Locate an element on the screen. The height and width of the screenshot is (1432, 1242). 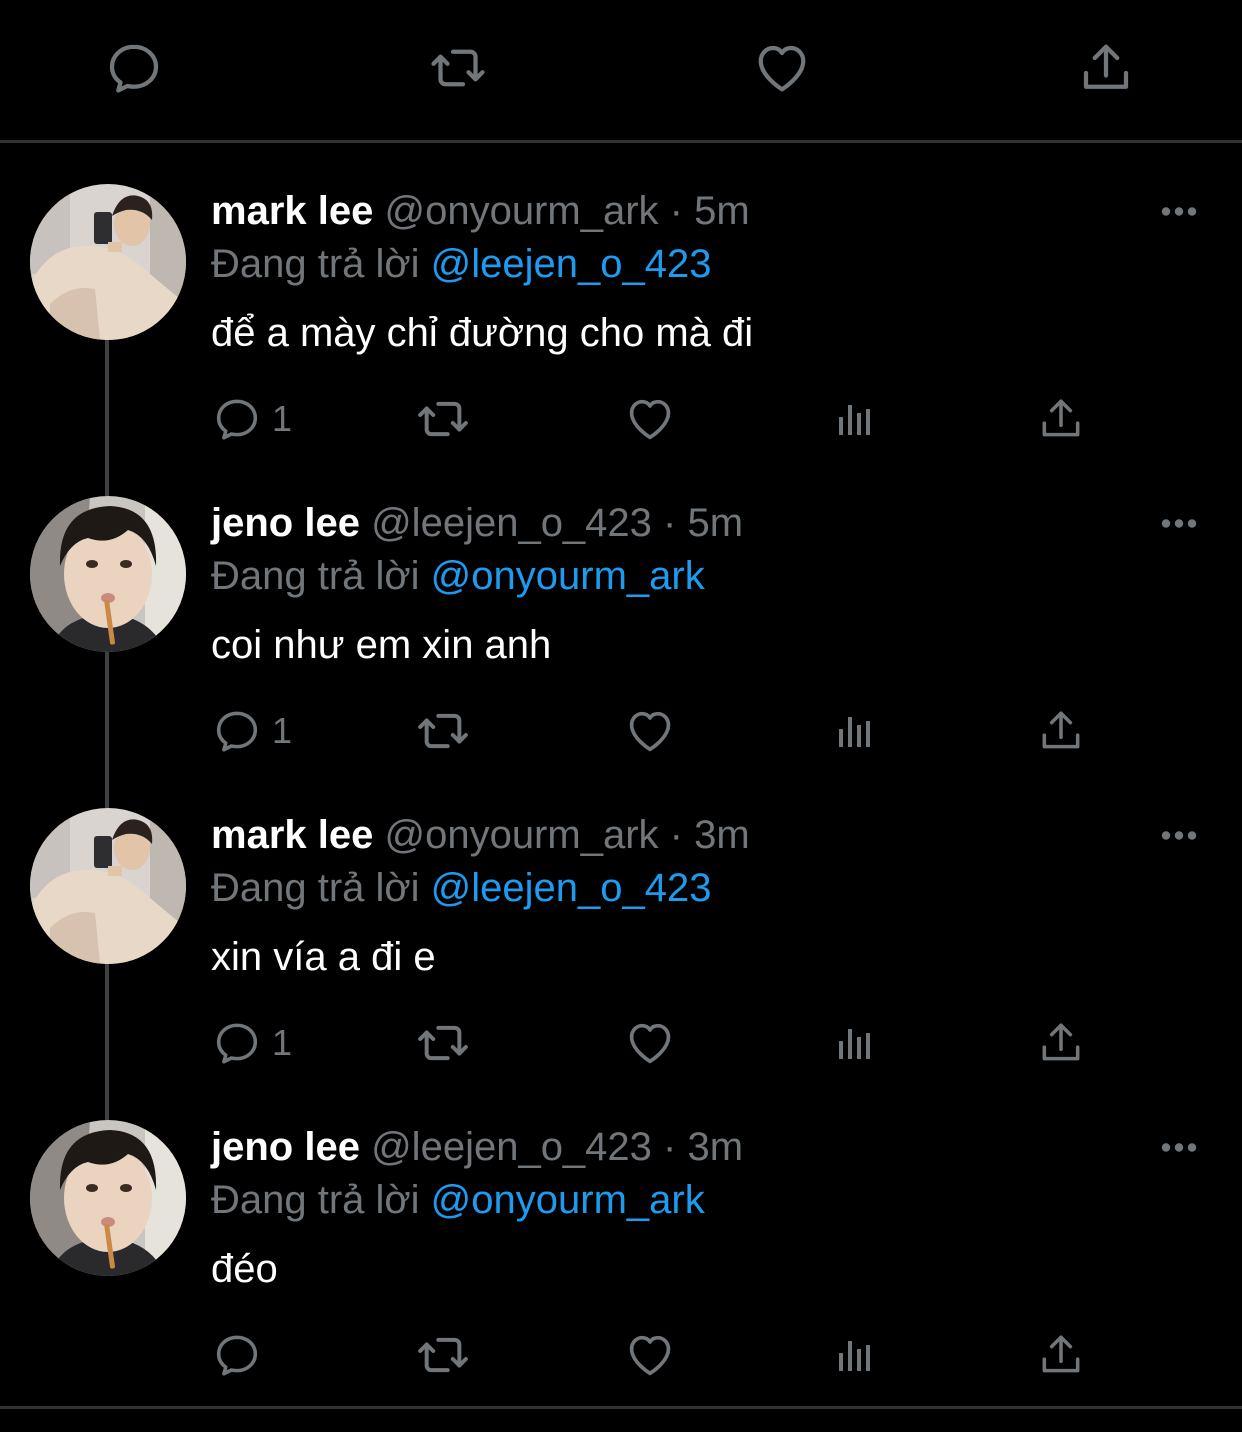
tweet-header: mark lee @onyourm_ark · 3m is located at coordinates (480, 835).